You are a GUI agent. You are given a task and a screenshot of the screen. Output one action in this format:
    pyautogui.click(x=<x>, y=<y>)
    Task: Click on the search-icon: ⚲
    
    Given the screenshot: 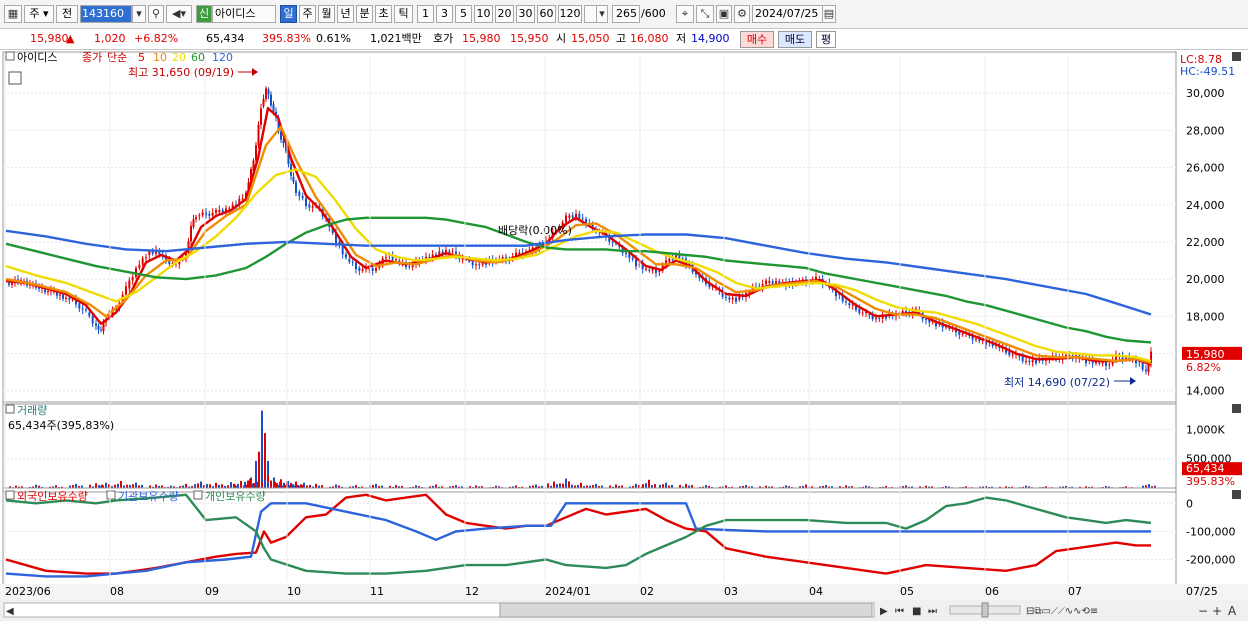 What is the action you would take?
    pyautogui.click(x=156, y=14)
    